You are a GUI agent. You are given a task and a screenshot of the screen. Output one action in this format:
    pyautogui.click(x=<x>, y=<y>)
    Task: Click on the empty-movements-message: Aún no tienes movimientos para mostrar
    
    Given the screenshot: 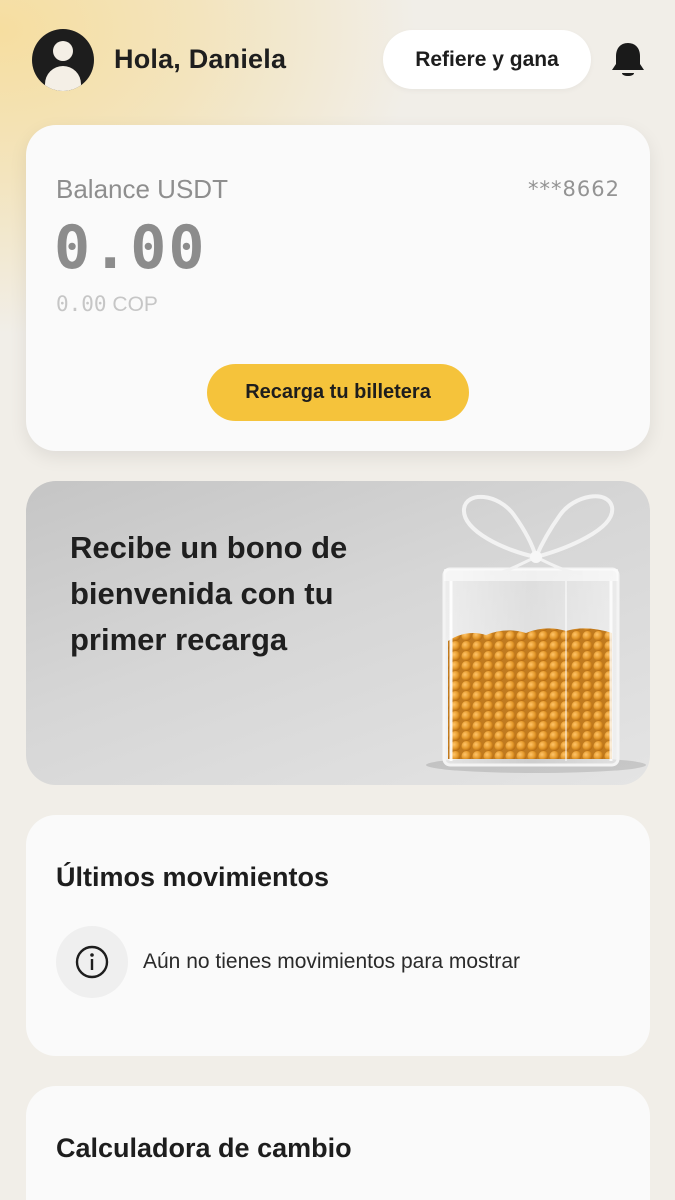 What is the action you would take?
    pyautogui.click(x=332, y=961)
    